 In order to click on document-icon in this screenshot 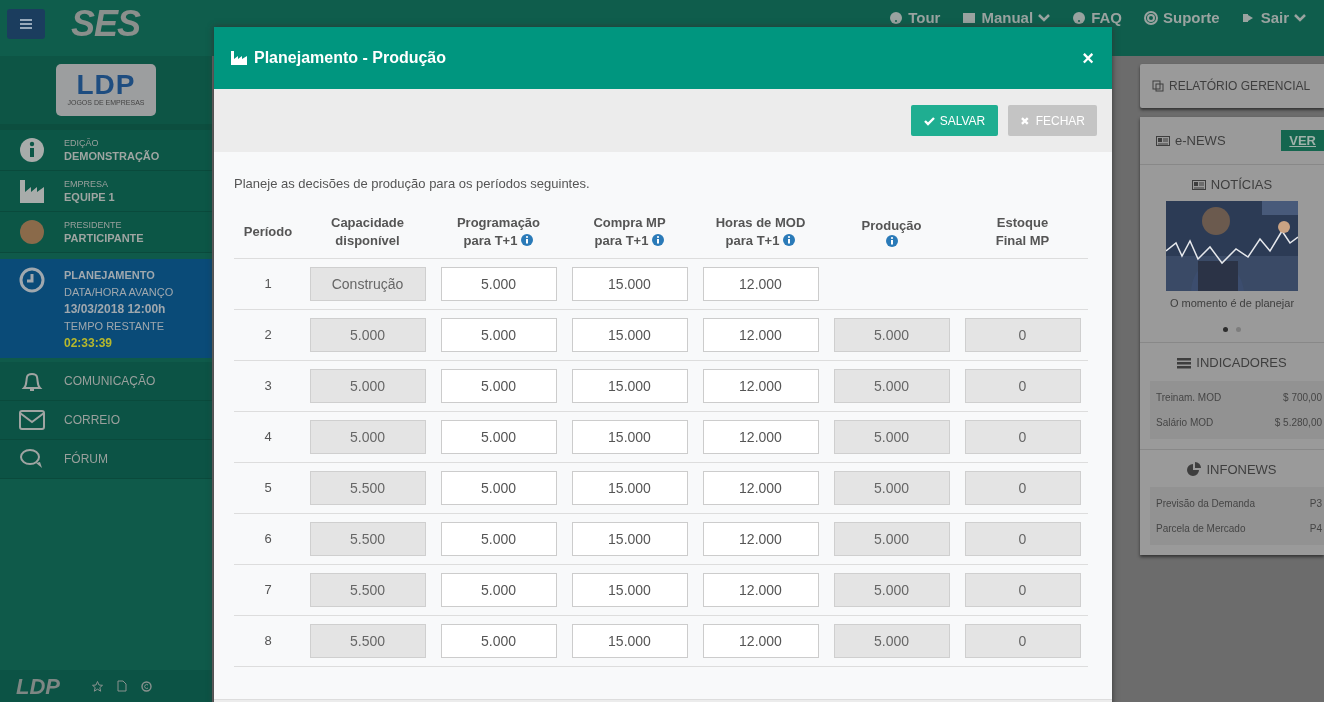, I will do `click(122, 686)`.